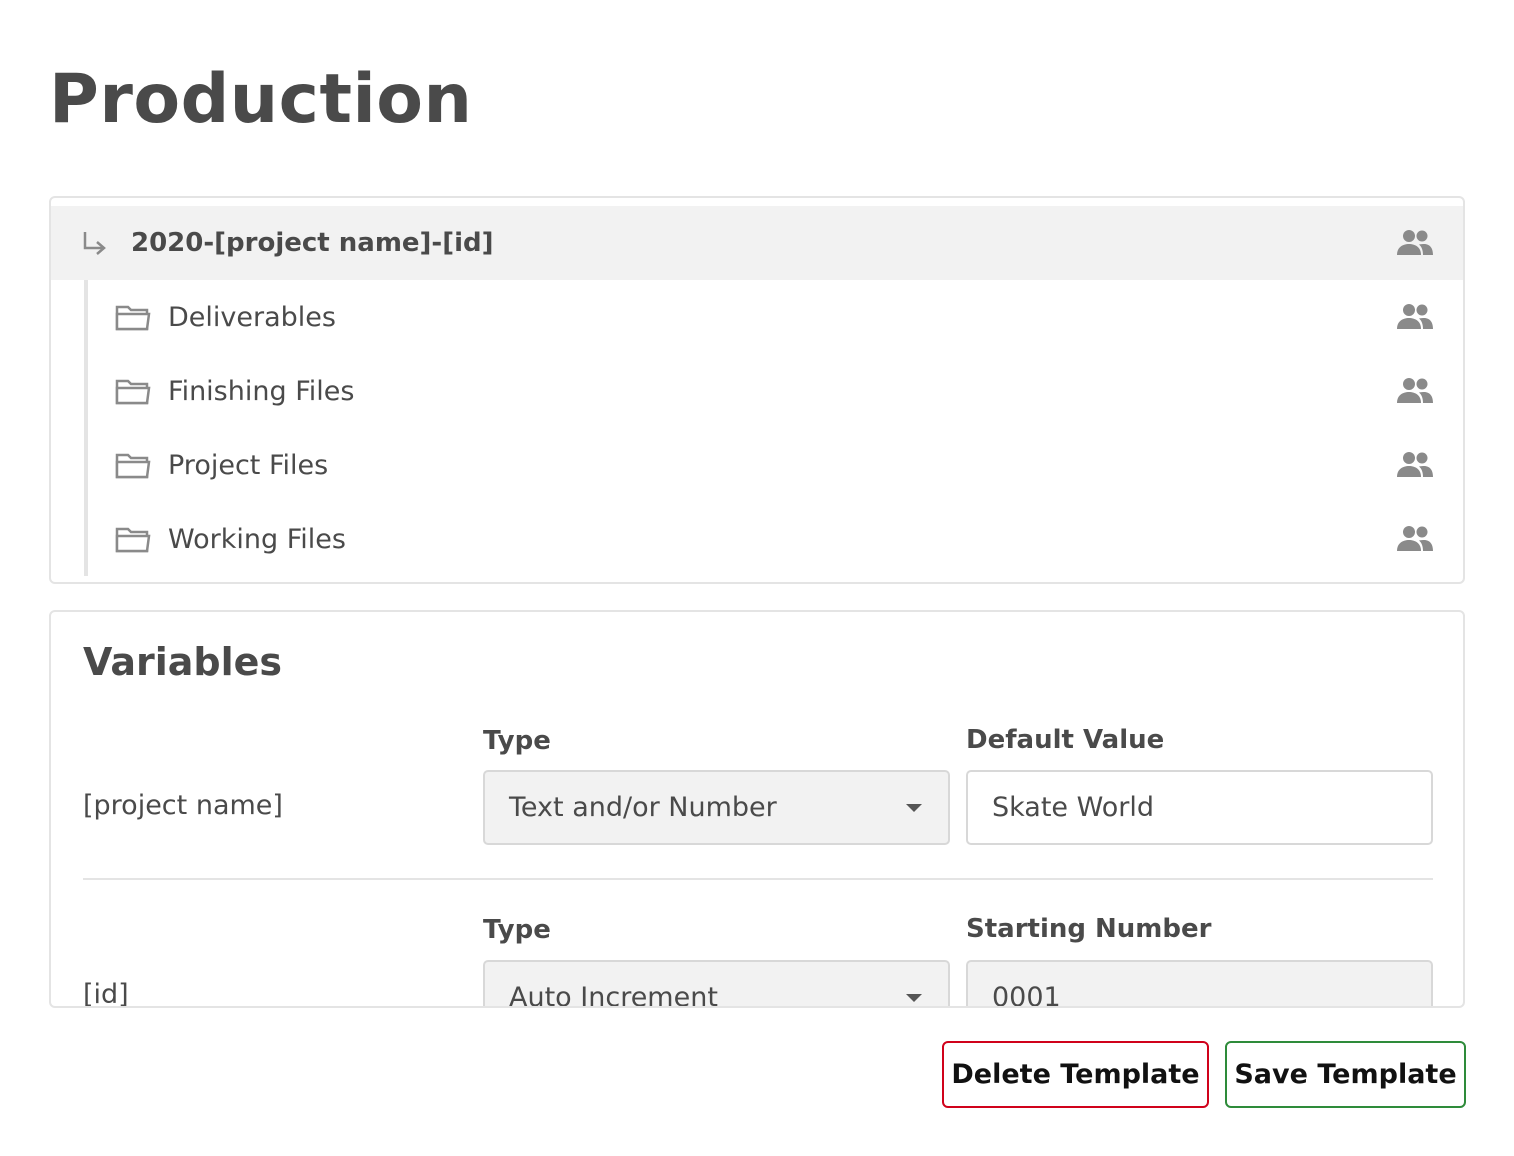  Describe the element at coordinates (252, 317) in the screenshot. I see `tree-item-label: Deliverables` at that location.